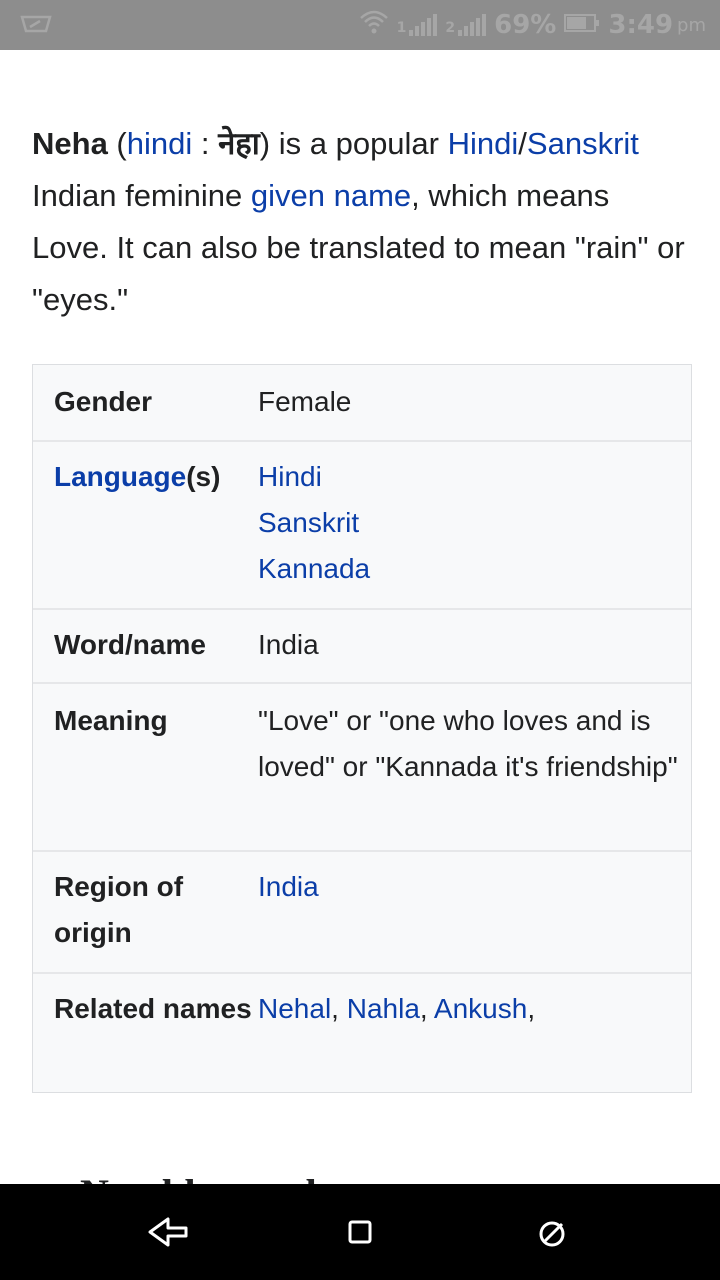  What do you see at coordinates (362, 645) in the screenshot?
I see `infobox-row-word-name: Word/name India` at bounding box center [362, 645].